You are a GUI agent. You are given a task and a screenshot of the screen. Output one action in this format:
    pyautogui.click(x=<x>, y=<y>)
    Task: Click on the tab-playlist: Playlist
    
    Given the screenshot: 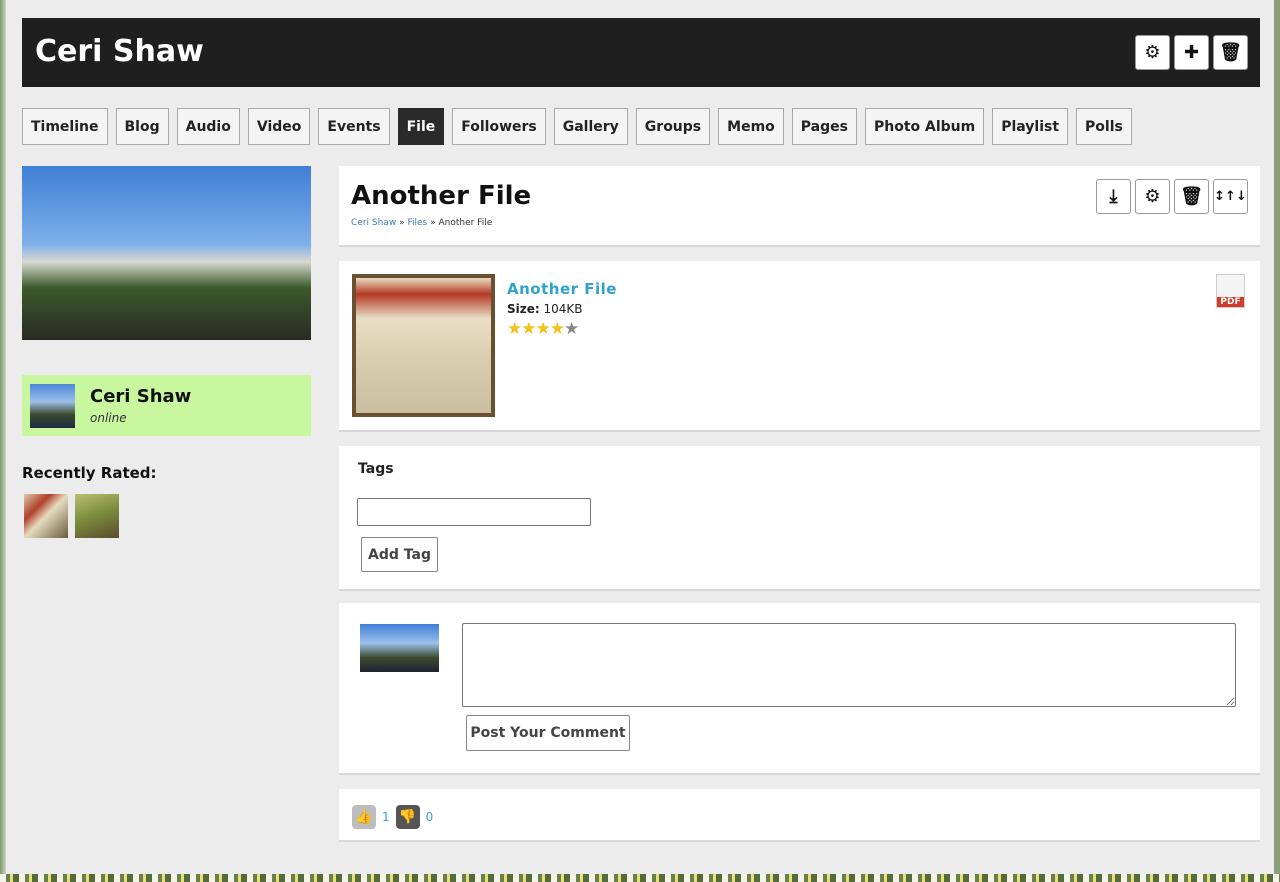 What is the action you would take?
    pyautogui.click(x=1030, y=126)
    